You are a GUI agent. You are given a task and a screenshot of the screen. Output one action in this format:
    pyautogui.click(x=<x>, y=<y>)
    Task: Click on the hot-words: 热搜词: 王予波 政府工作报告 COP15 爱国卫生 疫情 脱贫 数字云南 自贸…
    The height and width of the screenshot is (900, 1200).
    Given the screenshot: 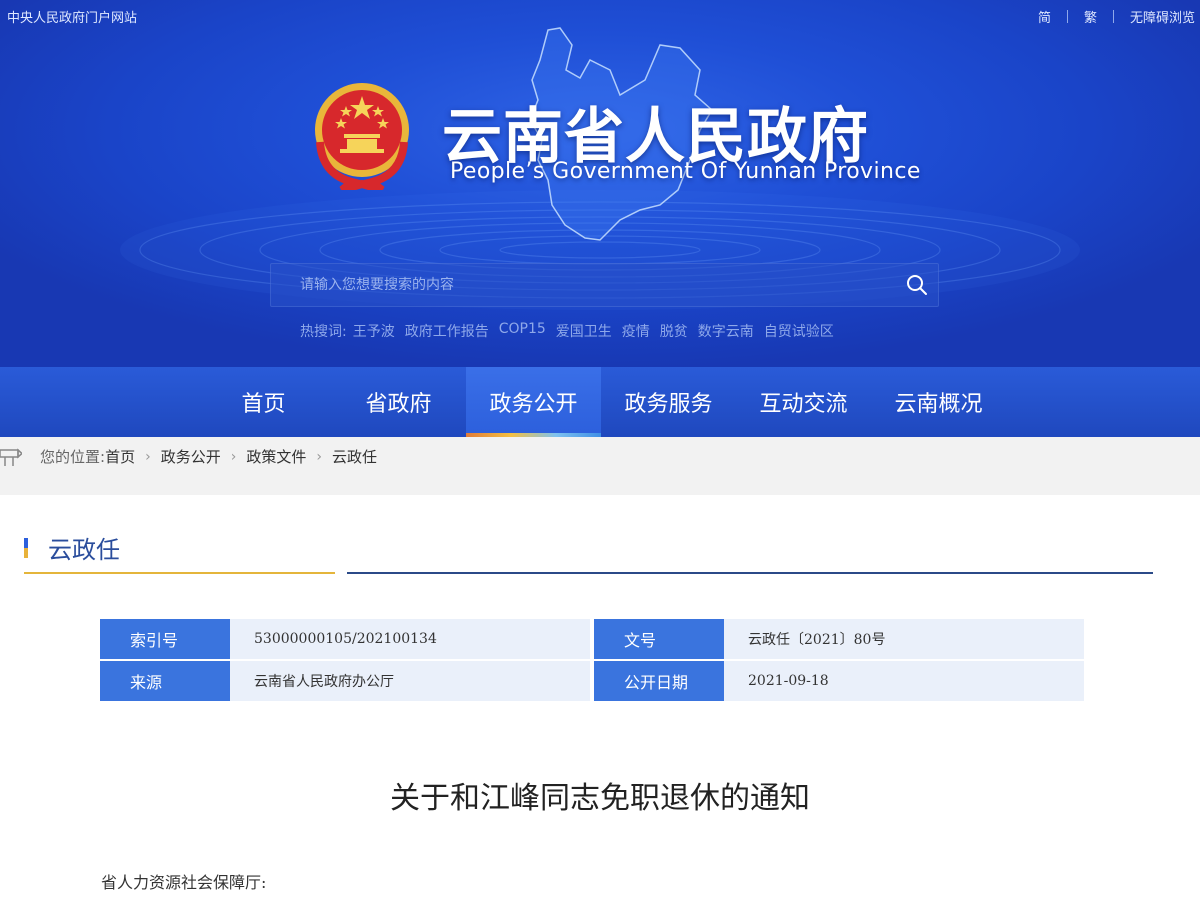 What is the action you would take?
    pyautogui.click(x=572, y=331)
    